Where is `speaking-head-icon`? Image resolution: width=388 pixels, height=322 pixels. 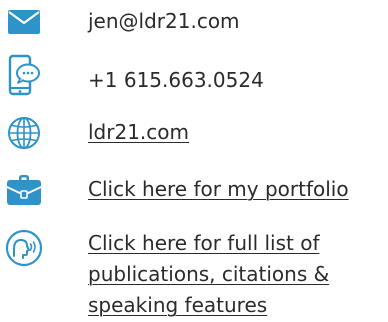
speaking-head-icon is located at coordinates (24, 248).